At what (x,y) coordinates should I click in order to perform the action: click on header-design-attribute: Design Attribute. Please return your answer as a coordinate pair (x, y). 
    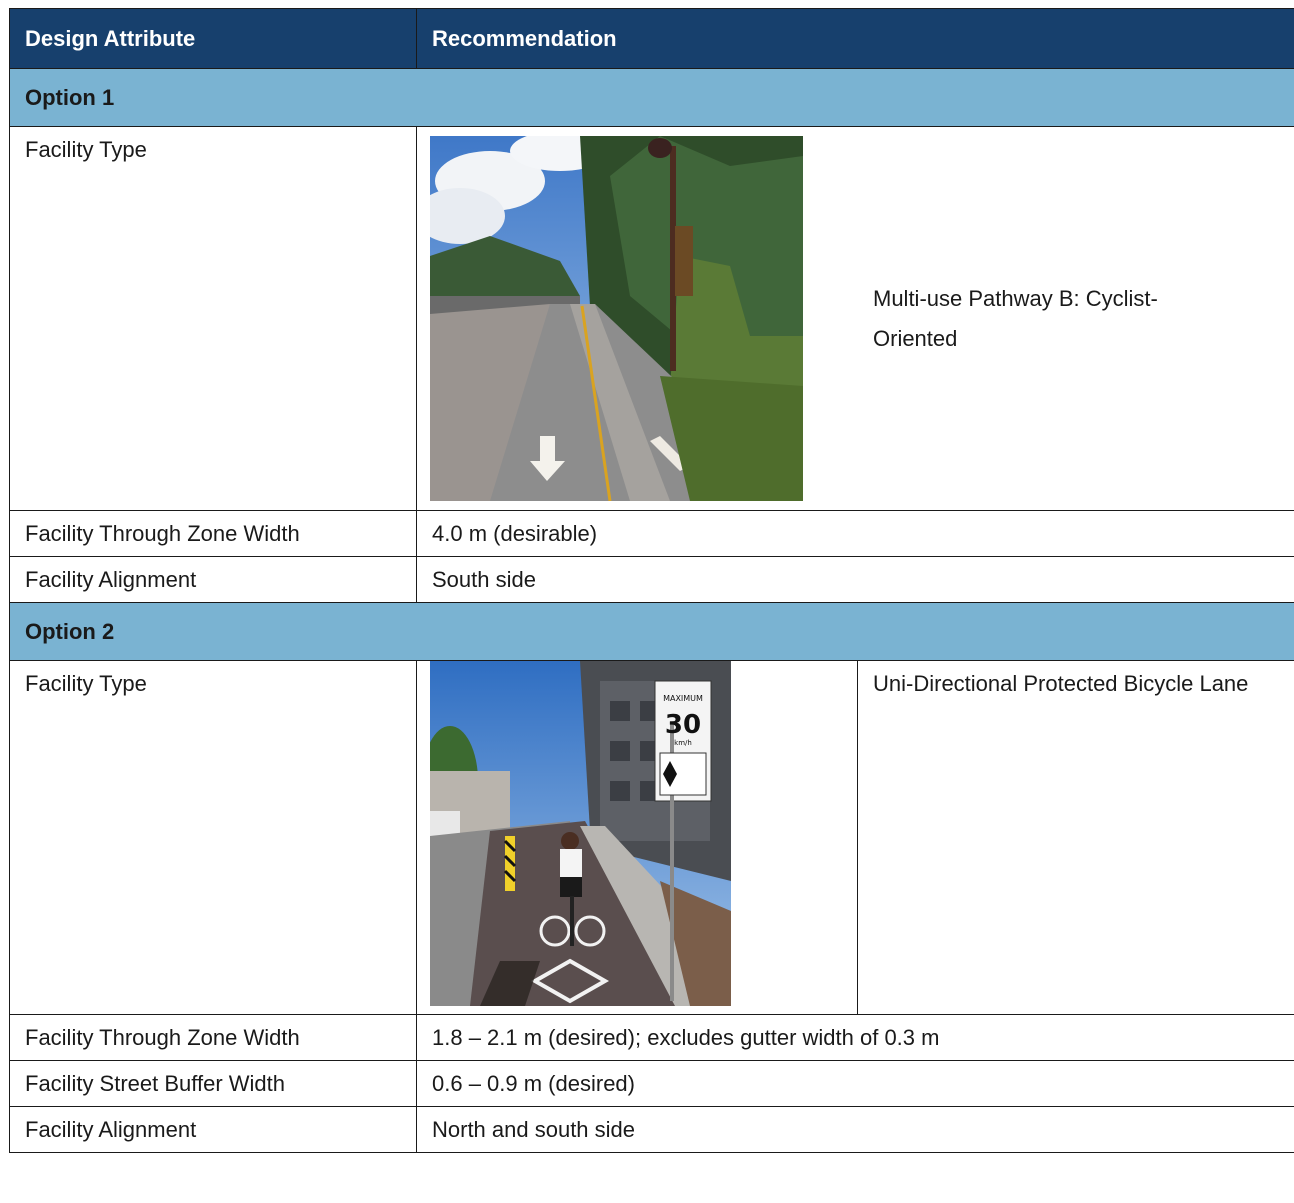
    Looking at the image, I should click on (213, 38).